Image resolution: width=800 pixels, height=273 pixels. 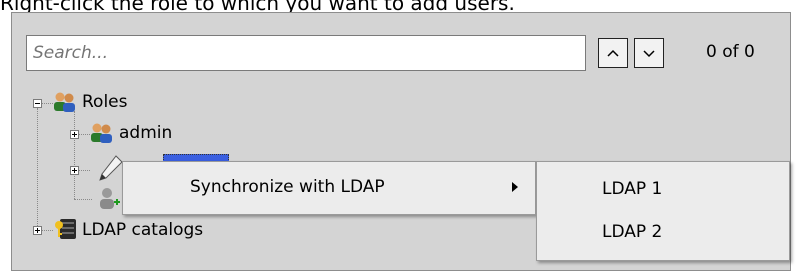 What do you see at coordinates (145, 133) in the screenshot?
I see `tree-item-admin: admin` at bounding box center [145, 133].